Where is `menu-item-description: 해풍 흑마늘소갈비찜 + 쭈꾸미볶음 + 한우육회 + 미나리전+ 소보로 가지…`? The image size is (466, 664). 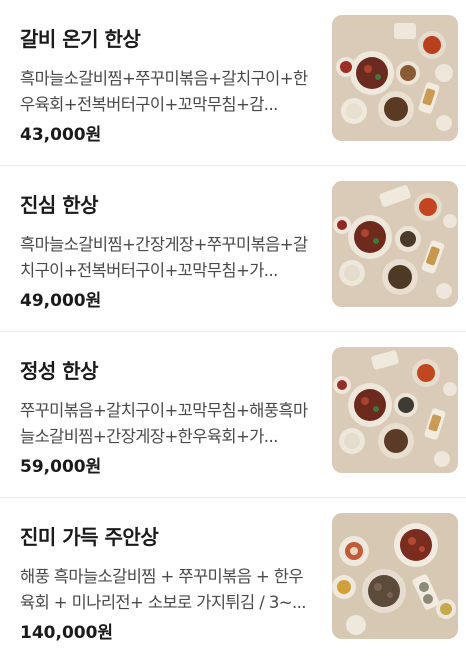
menu-item-description: 해풍 흑마늘소갈비찜 + 쭈꾸미볶음 + 한우육회 + 미나리전+ 소보로 가지… is located at coordinates (163, 589).